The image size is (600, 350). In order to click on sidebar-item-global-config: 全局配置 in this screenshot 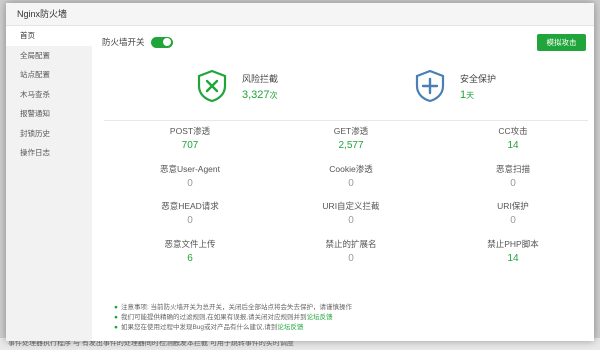, I will do `click(49, 56)`.